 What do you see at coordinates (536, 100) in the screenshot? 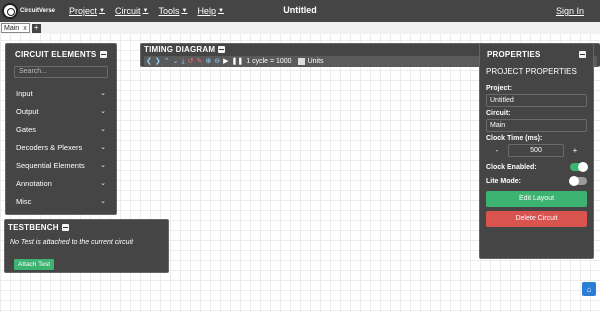
I see `project-name-input: Untitled` at bounding box center [536, 100].